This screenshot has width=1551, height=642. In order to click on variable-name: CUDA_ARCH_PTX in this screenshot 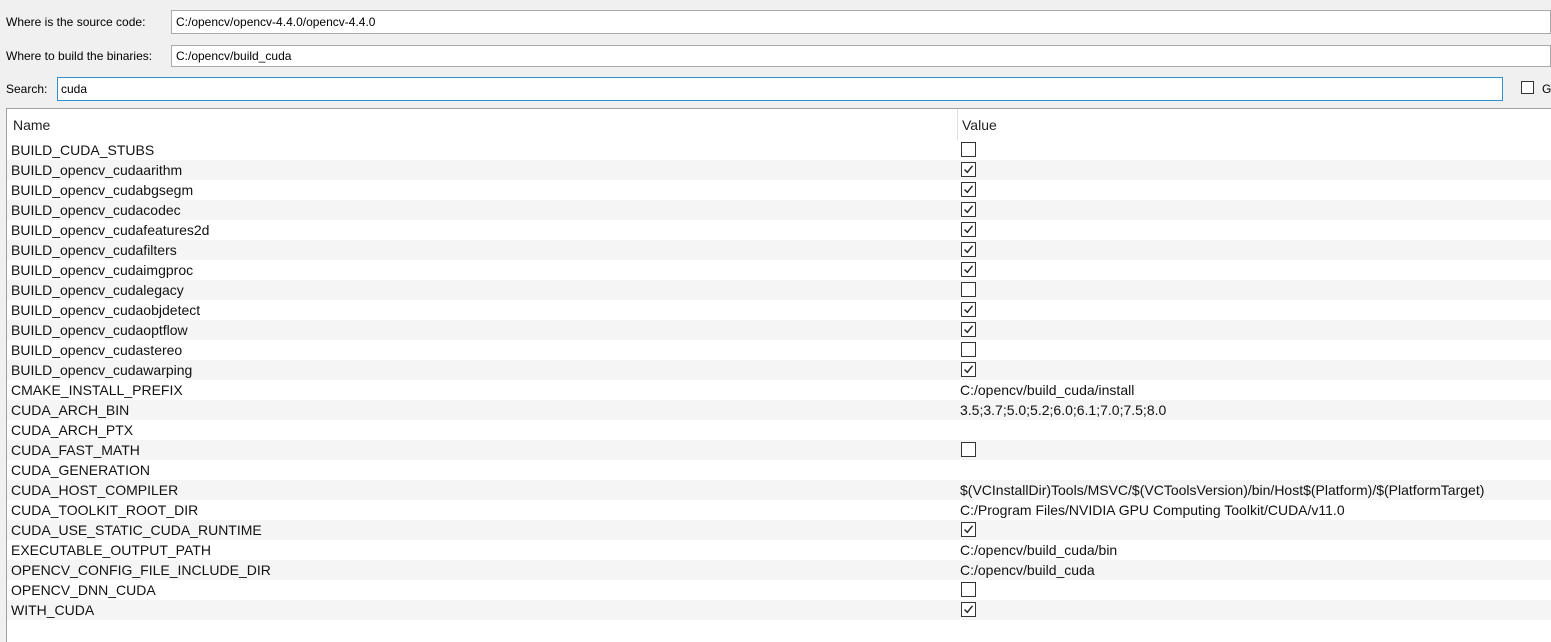, I will do `click(72, 430)`.